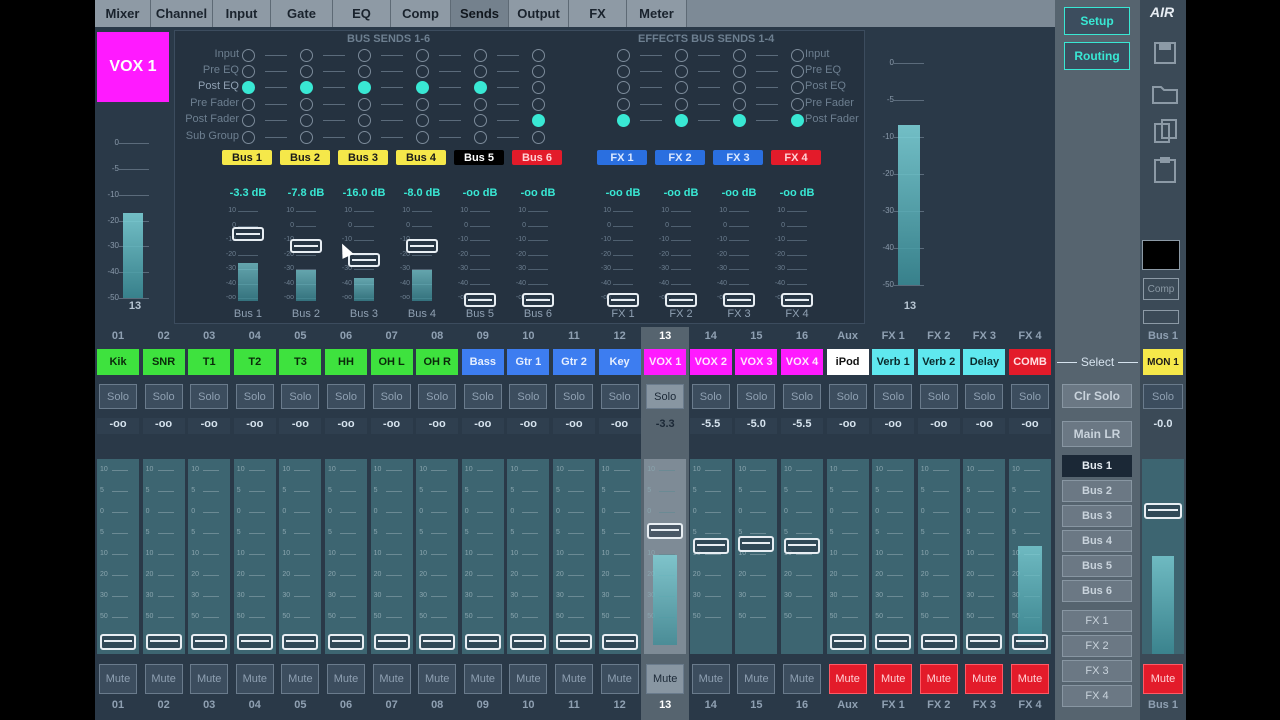  I want to click on clear-solo-button: Clr Solo, so click(1097, 396).